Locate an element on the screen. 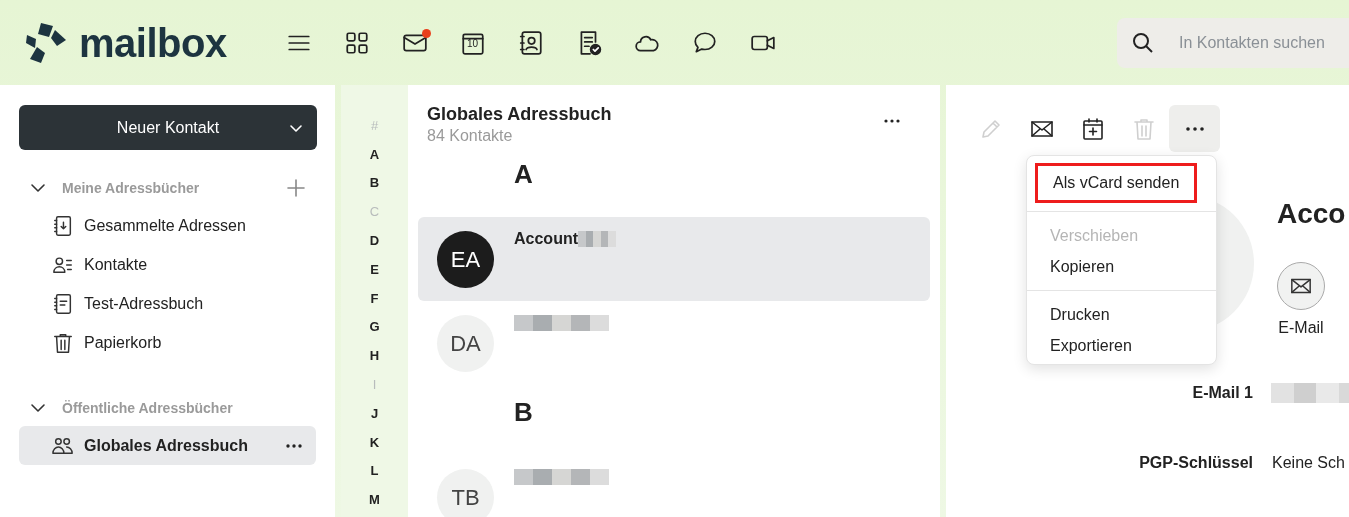 The height and width of the screenshot is (517, 1349). sidebar-item: Kontakte is located at coordinates (167, 264).